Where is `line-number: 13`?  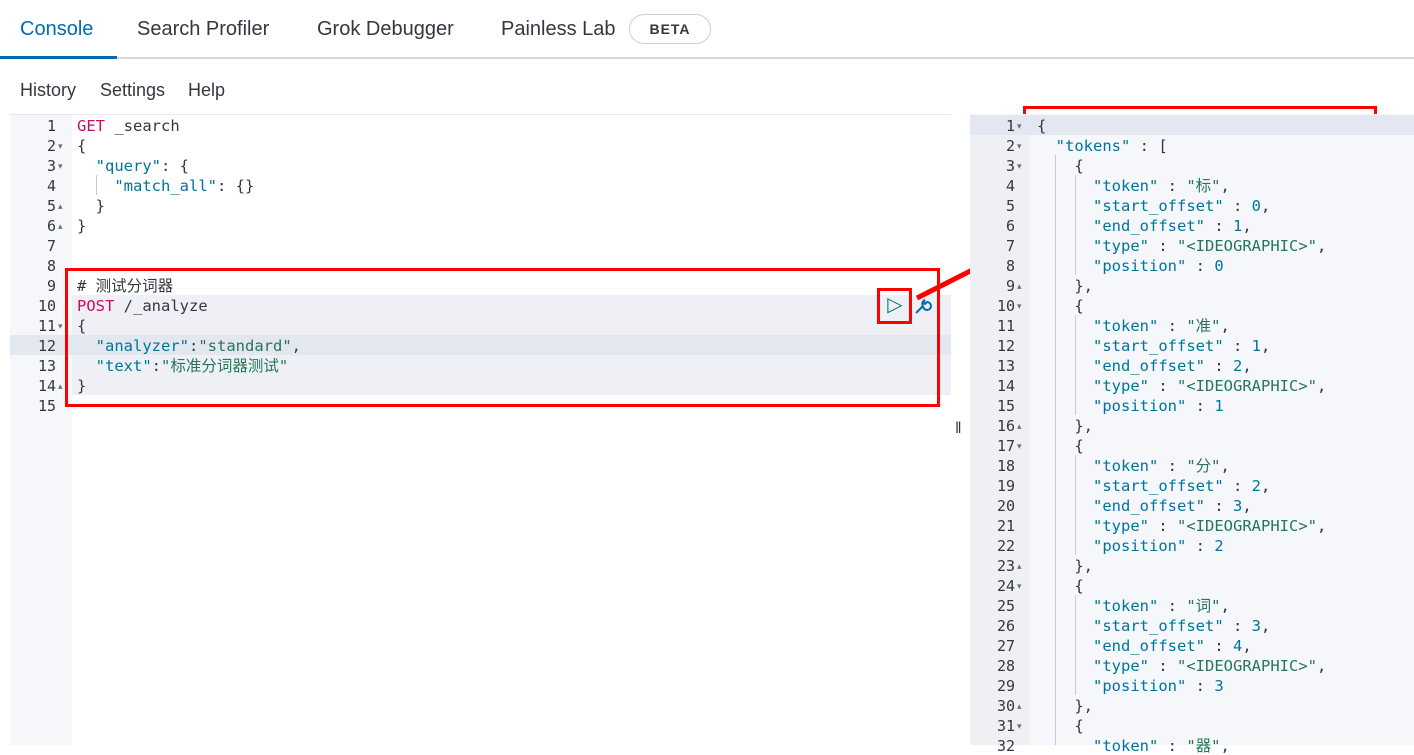 line-number: 13 is located at coordinates (1005, 366).